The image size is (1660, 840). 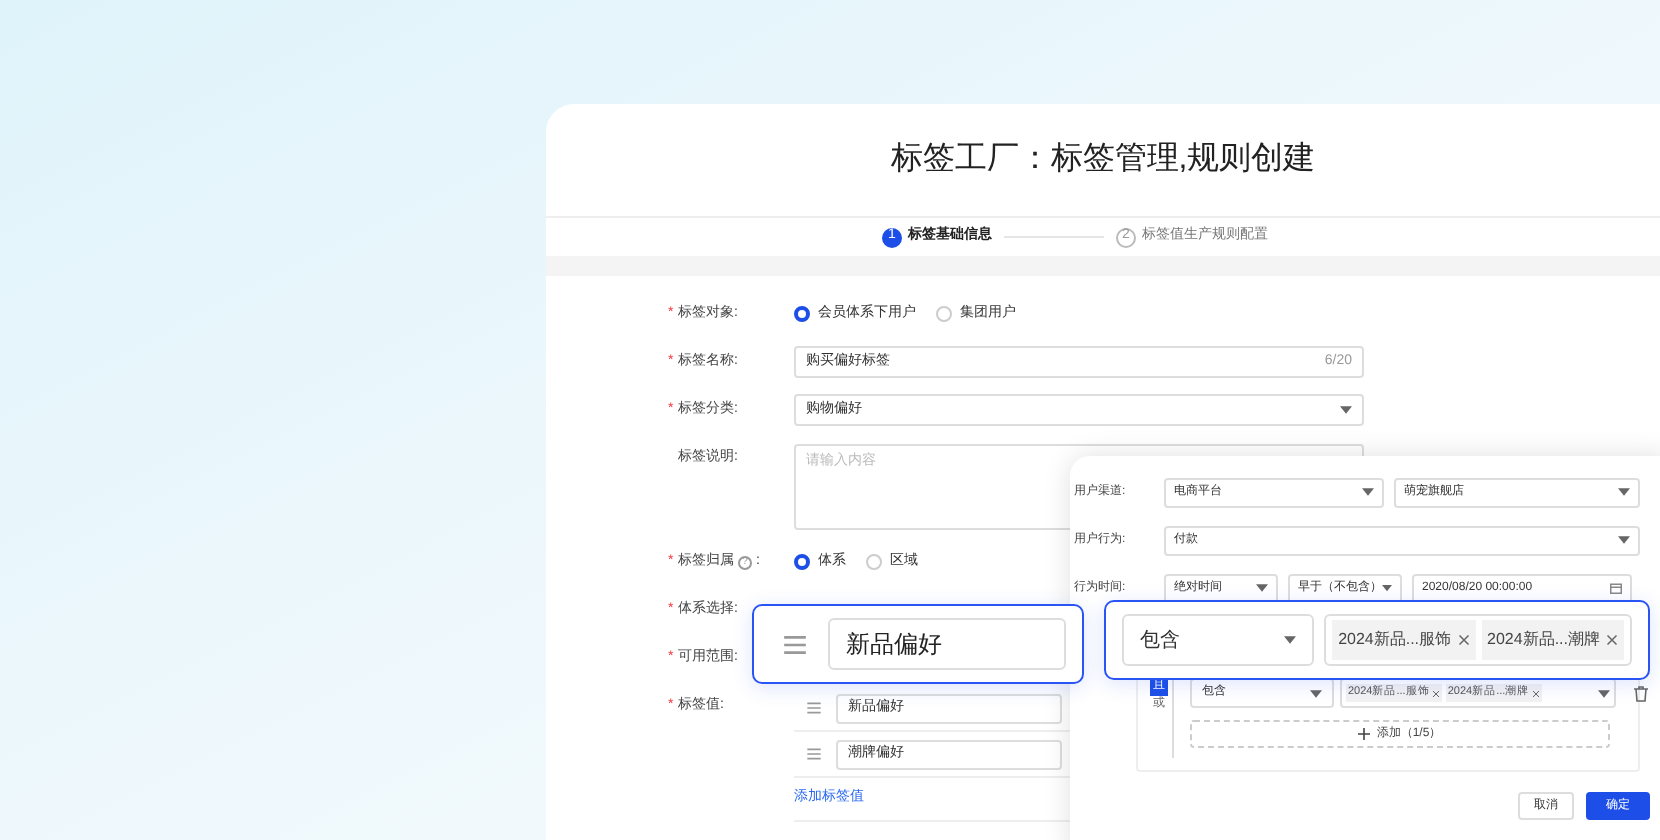 I want to click on select-field: 包含, so click(x=1218, y=640).